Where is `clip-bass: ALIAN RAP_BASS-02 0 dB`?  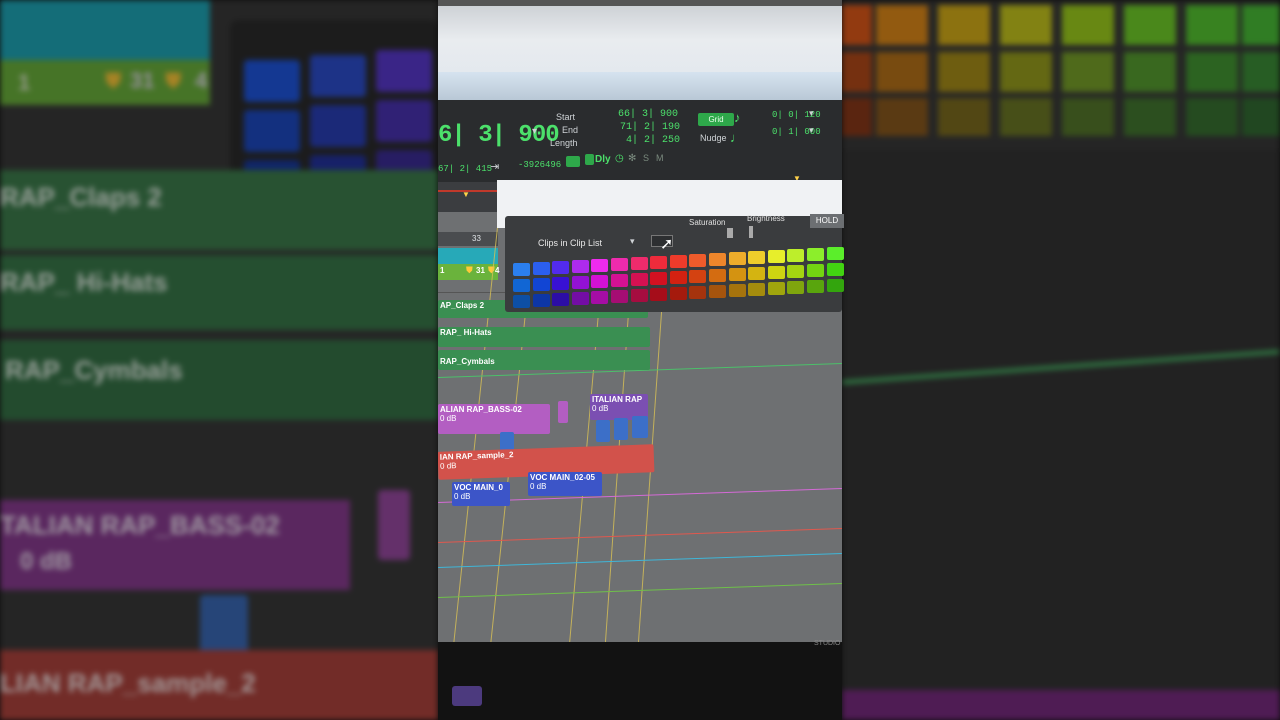 clip-bass: ALIAN RAP_BASS-02 0 dB is located at coordinates (494, 419).